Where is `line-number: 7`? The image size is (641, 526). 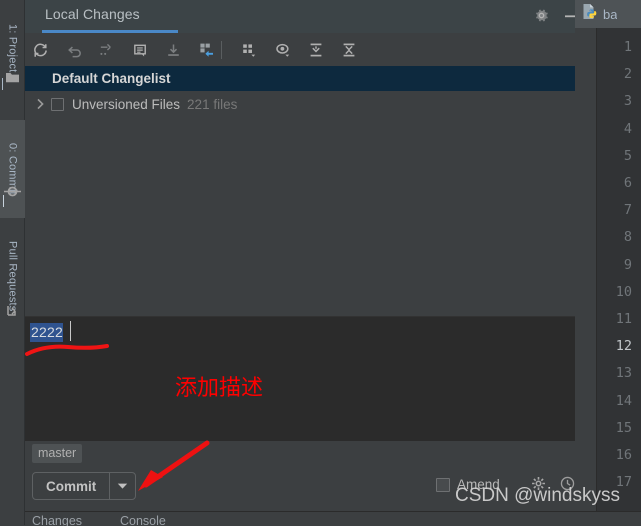 line-number: 7 is located at coordinates (627, 210).